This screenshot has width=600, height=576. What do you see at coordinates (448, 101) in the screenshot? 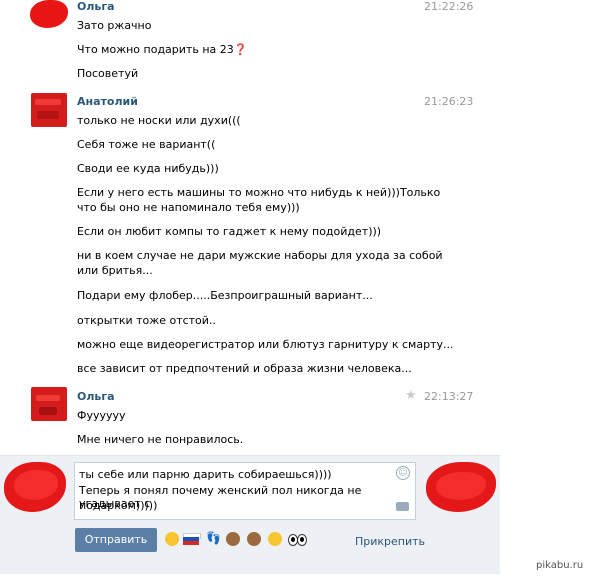
I see `timestamp: 21:26:23` at bounding box center [448, 101].